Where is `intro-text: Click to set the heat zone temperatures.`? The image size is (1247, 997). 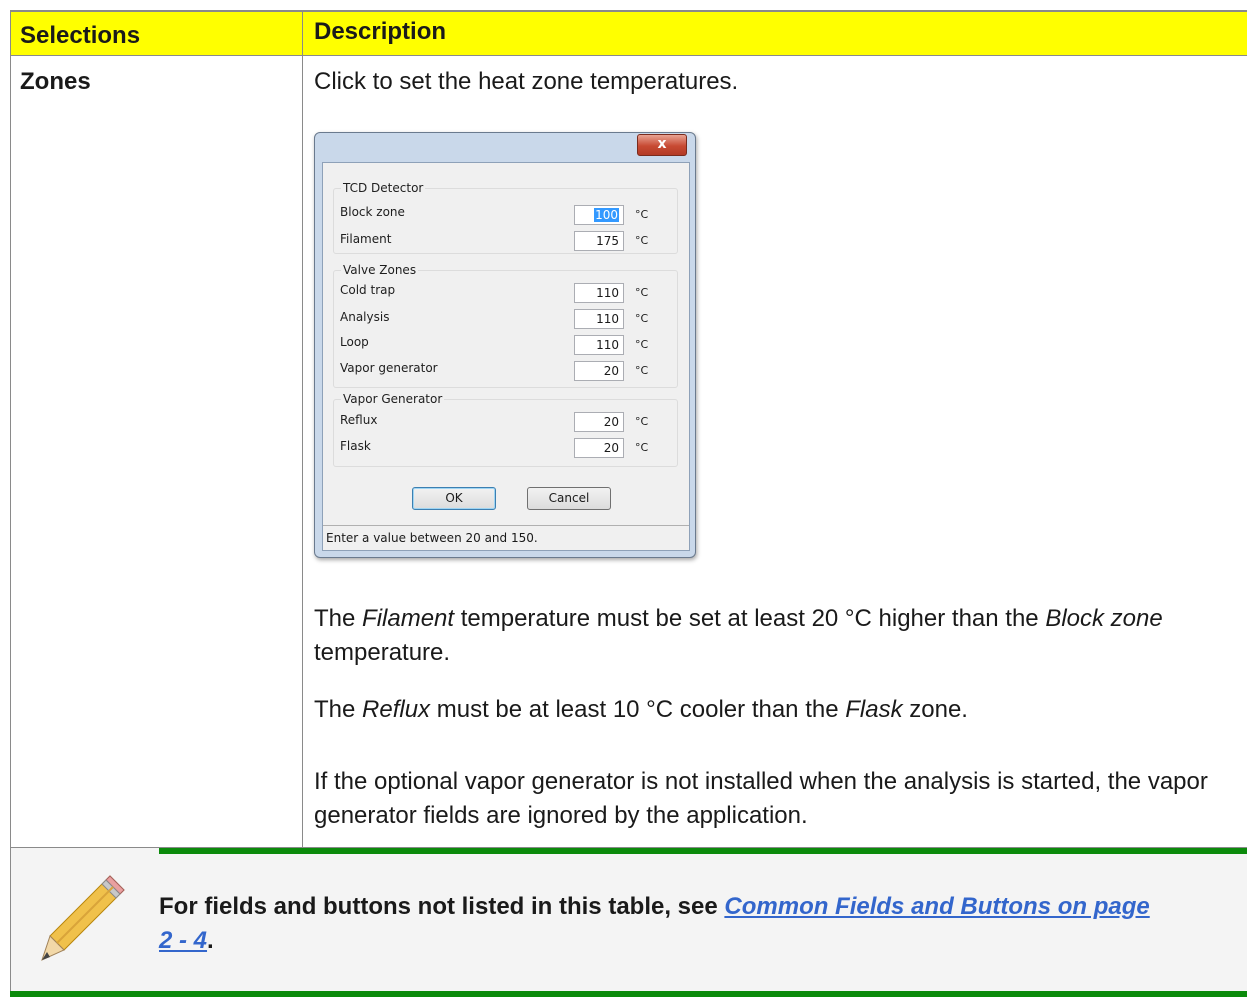
intro-text: Click to set the heat zone temperatures. is located at coordinates (526, 81).